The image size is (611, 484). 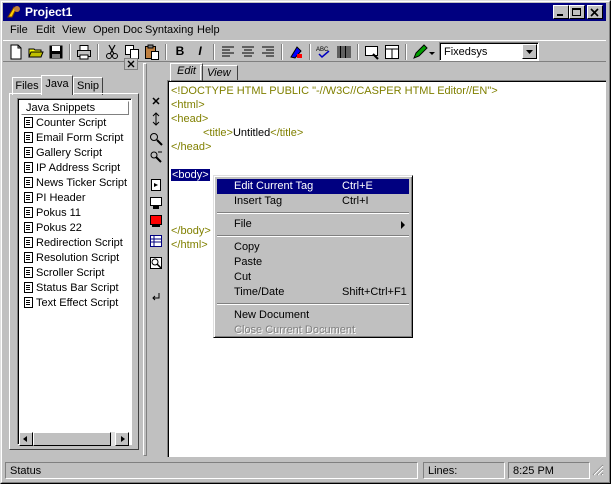 I want to click on status-text: Status, so click(x=211, y=470).